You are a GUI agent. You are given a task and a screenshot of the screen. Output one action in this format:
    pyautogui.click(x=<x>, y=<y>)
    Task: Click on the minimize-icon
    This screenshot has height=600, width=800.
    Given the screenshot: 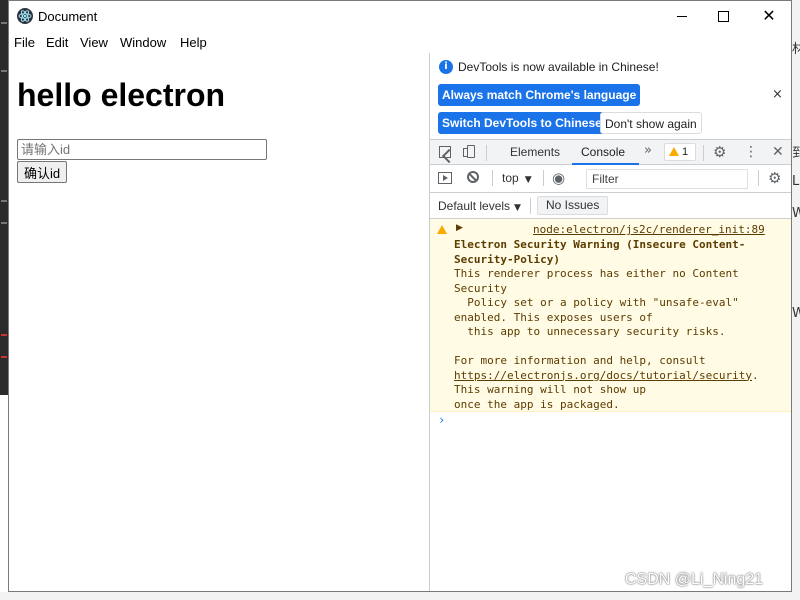 What is the action you would take?
    pyautogui.click(x=682, y=16)
    